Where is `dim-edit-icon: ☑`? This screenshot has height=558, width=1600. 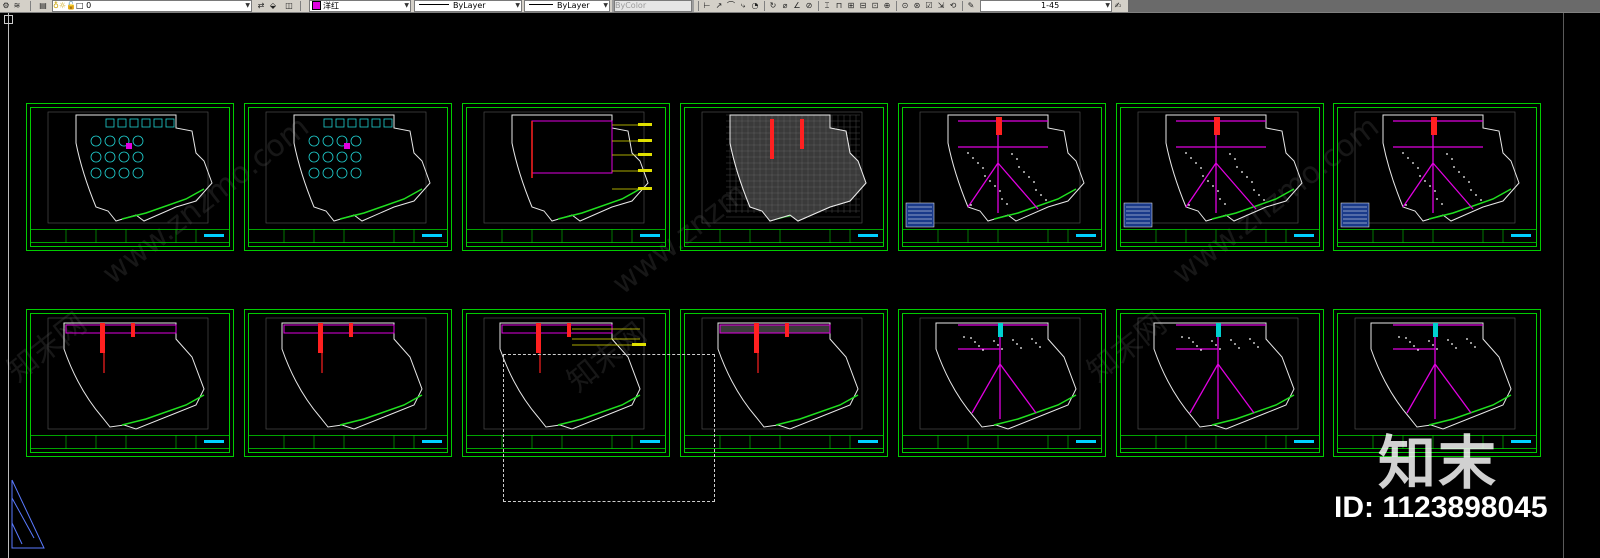
dim-edit-icon: ☑ is located at coordinates (929, 5).